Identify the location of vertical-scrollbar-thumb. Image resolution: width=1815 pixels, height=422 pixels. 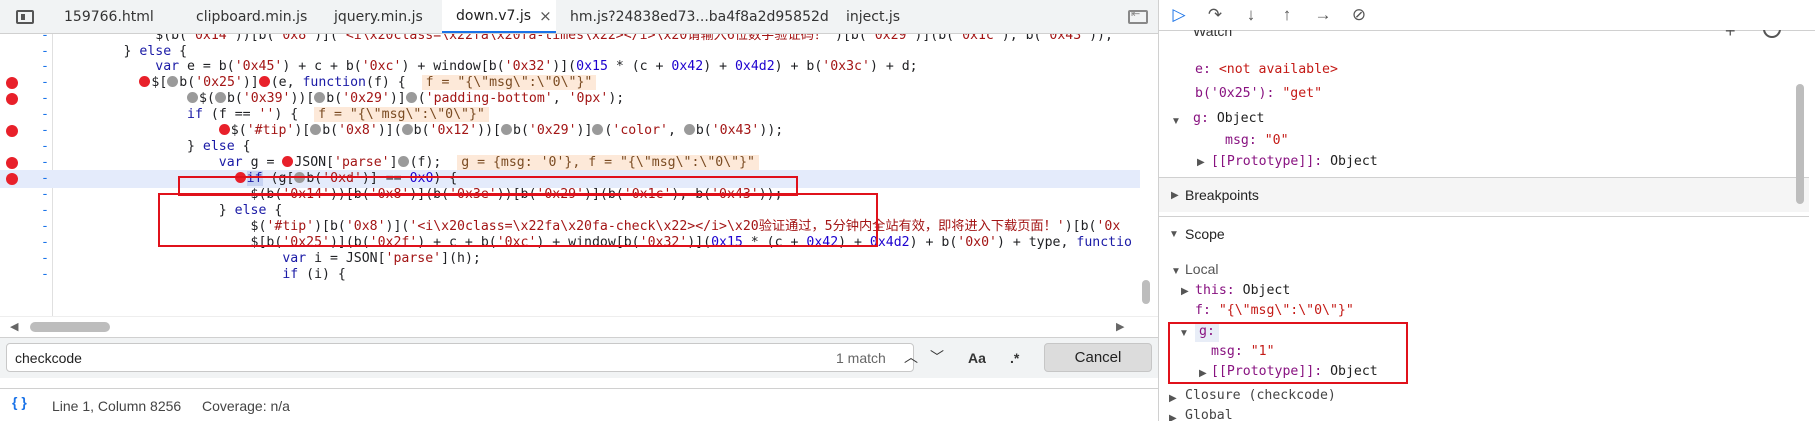
(1146, 292).